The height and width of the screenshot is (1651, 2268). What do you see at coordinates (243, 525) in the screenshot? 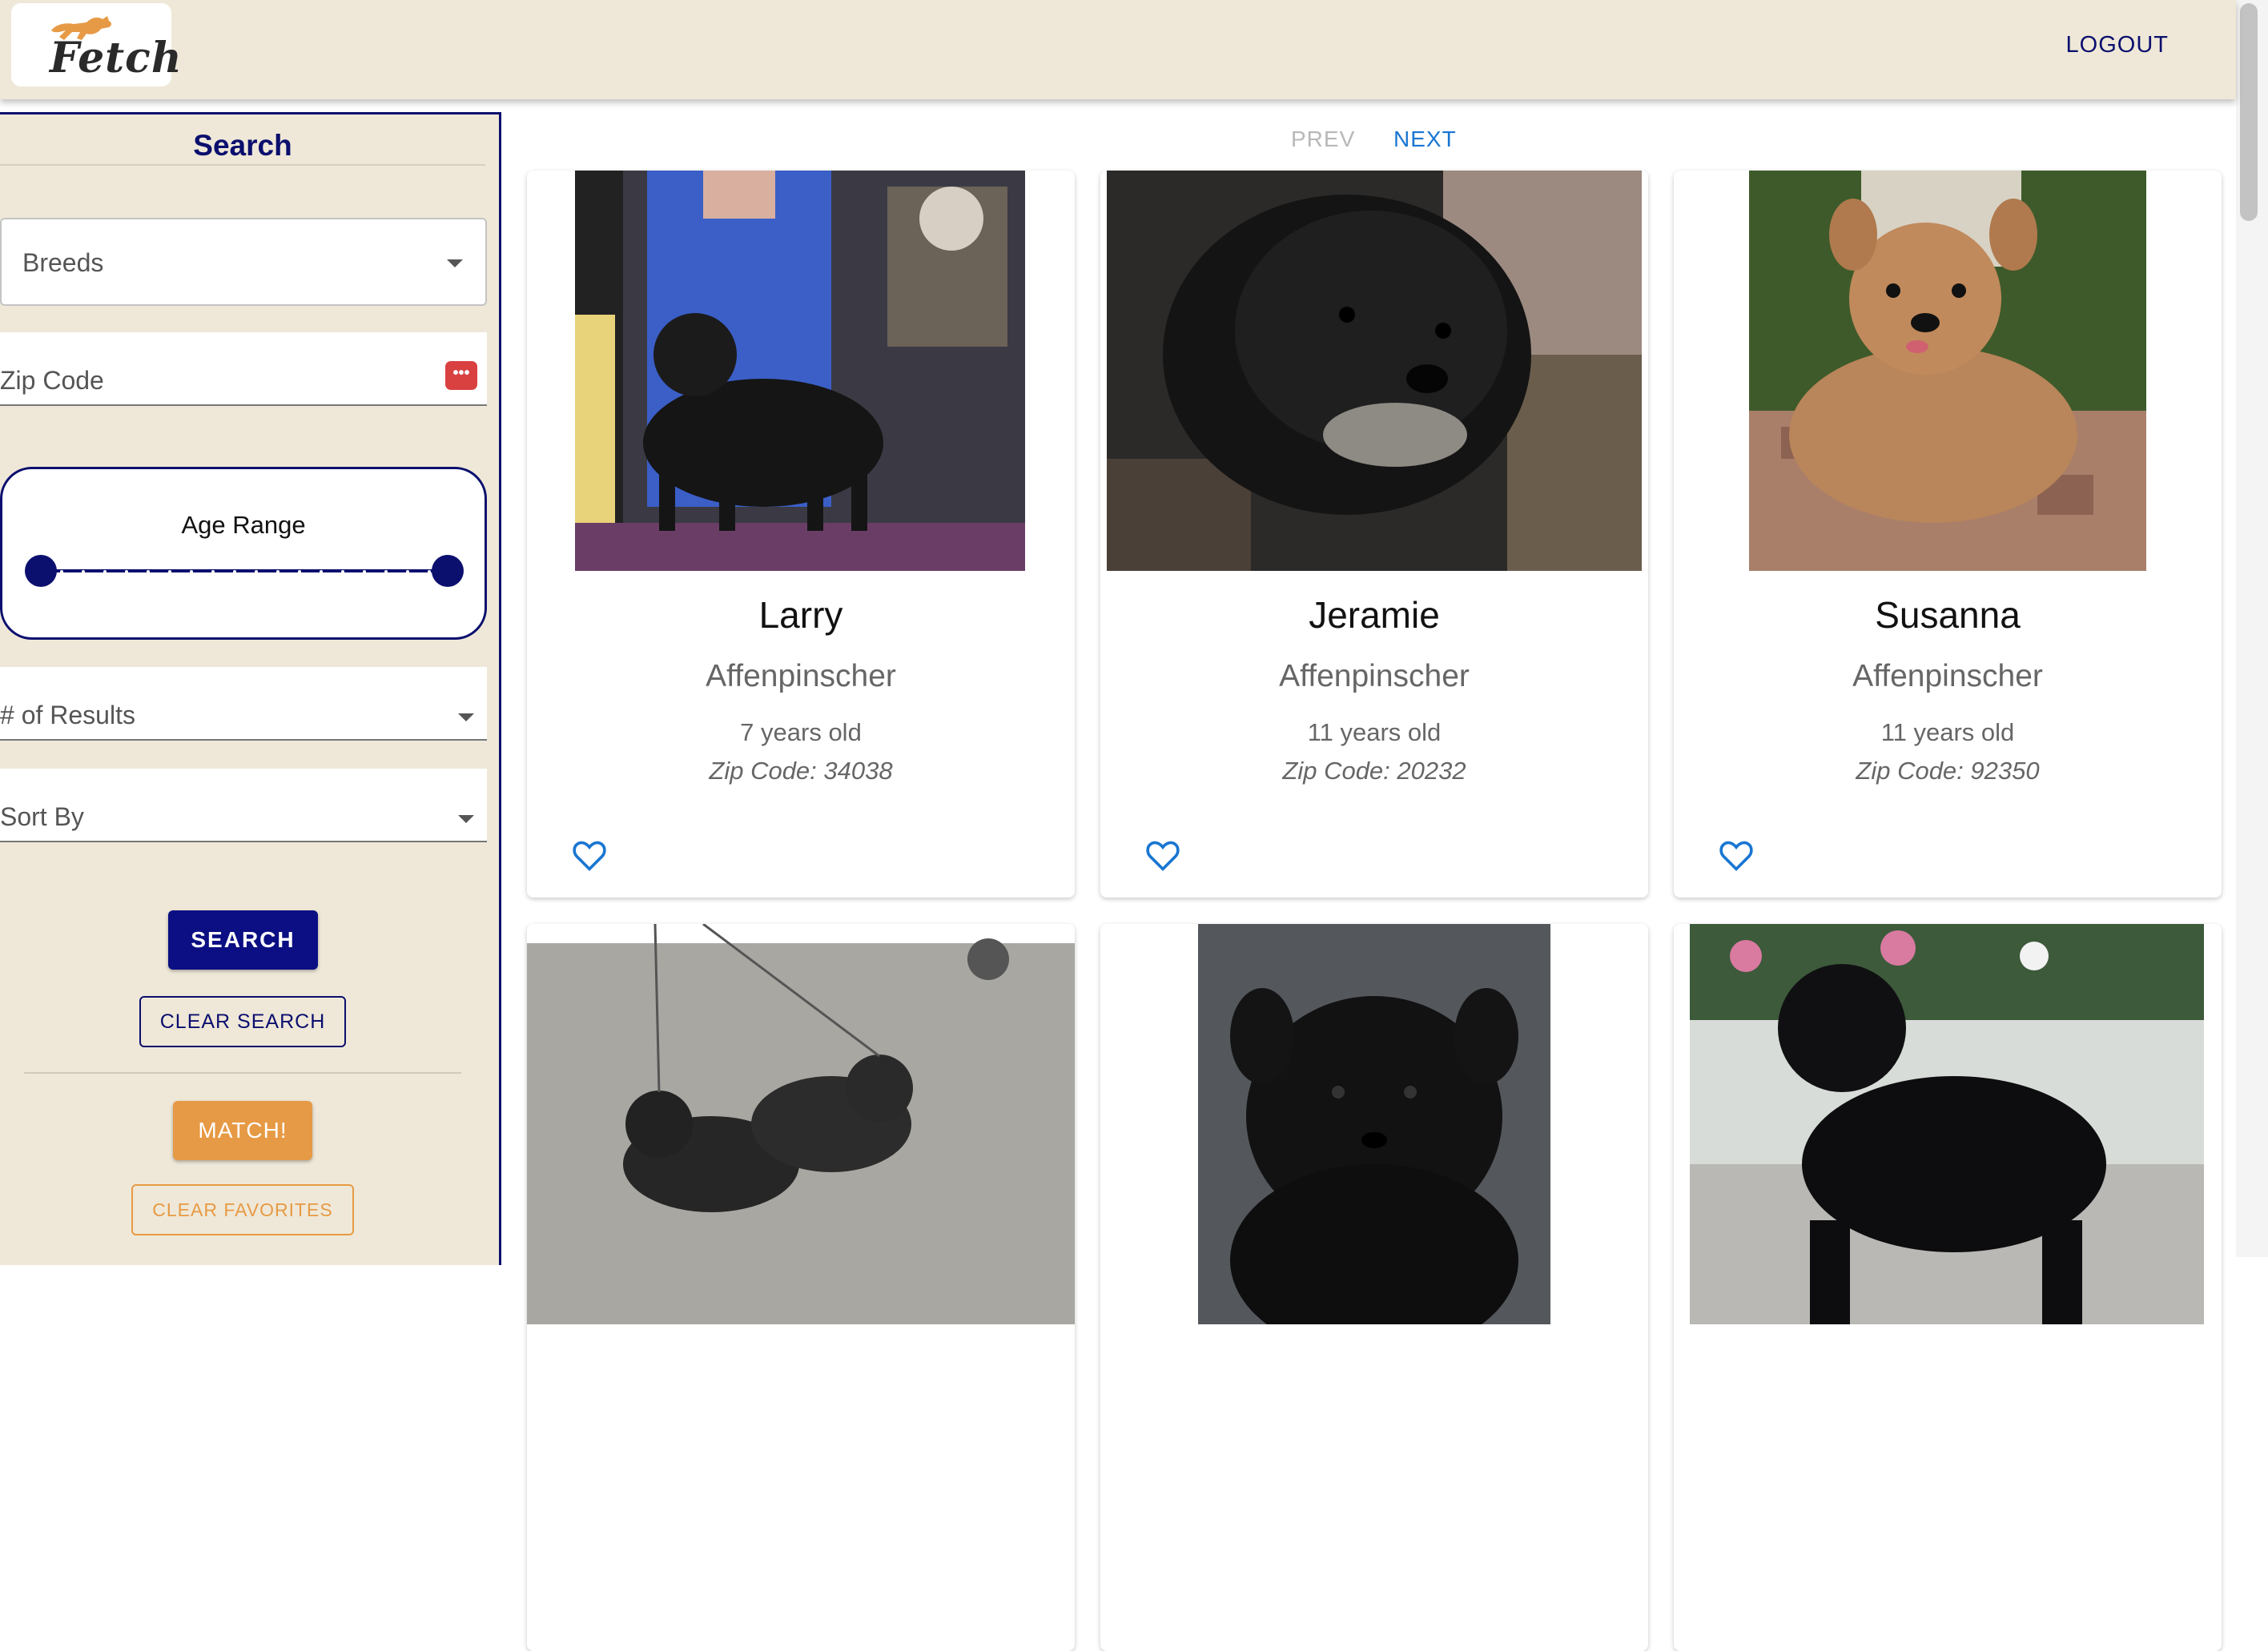
I see `age-range-label: Age Range` at bounding box center [243, 525].